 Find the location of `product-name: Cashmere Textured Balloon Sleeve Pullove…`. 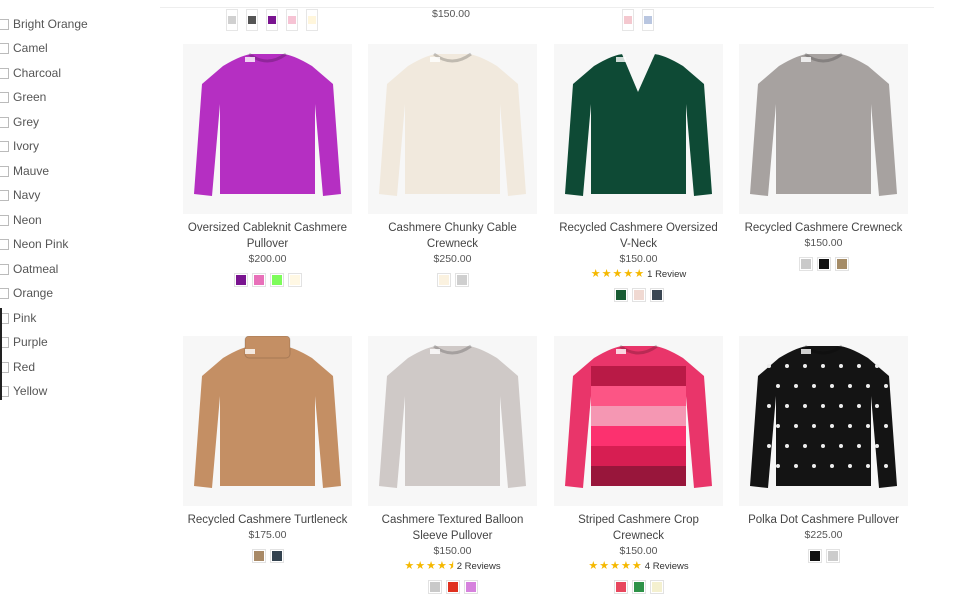

product-name: Cashmere Textured Balloon Sleeve Pullove… is located at coordinates (452, 528).